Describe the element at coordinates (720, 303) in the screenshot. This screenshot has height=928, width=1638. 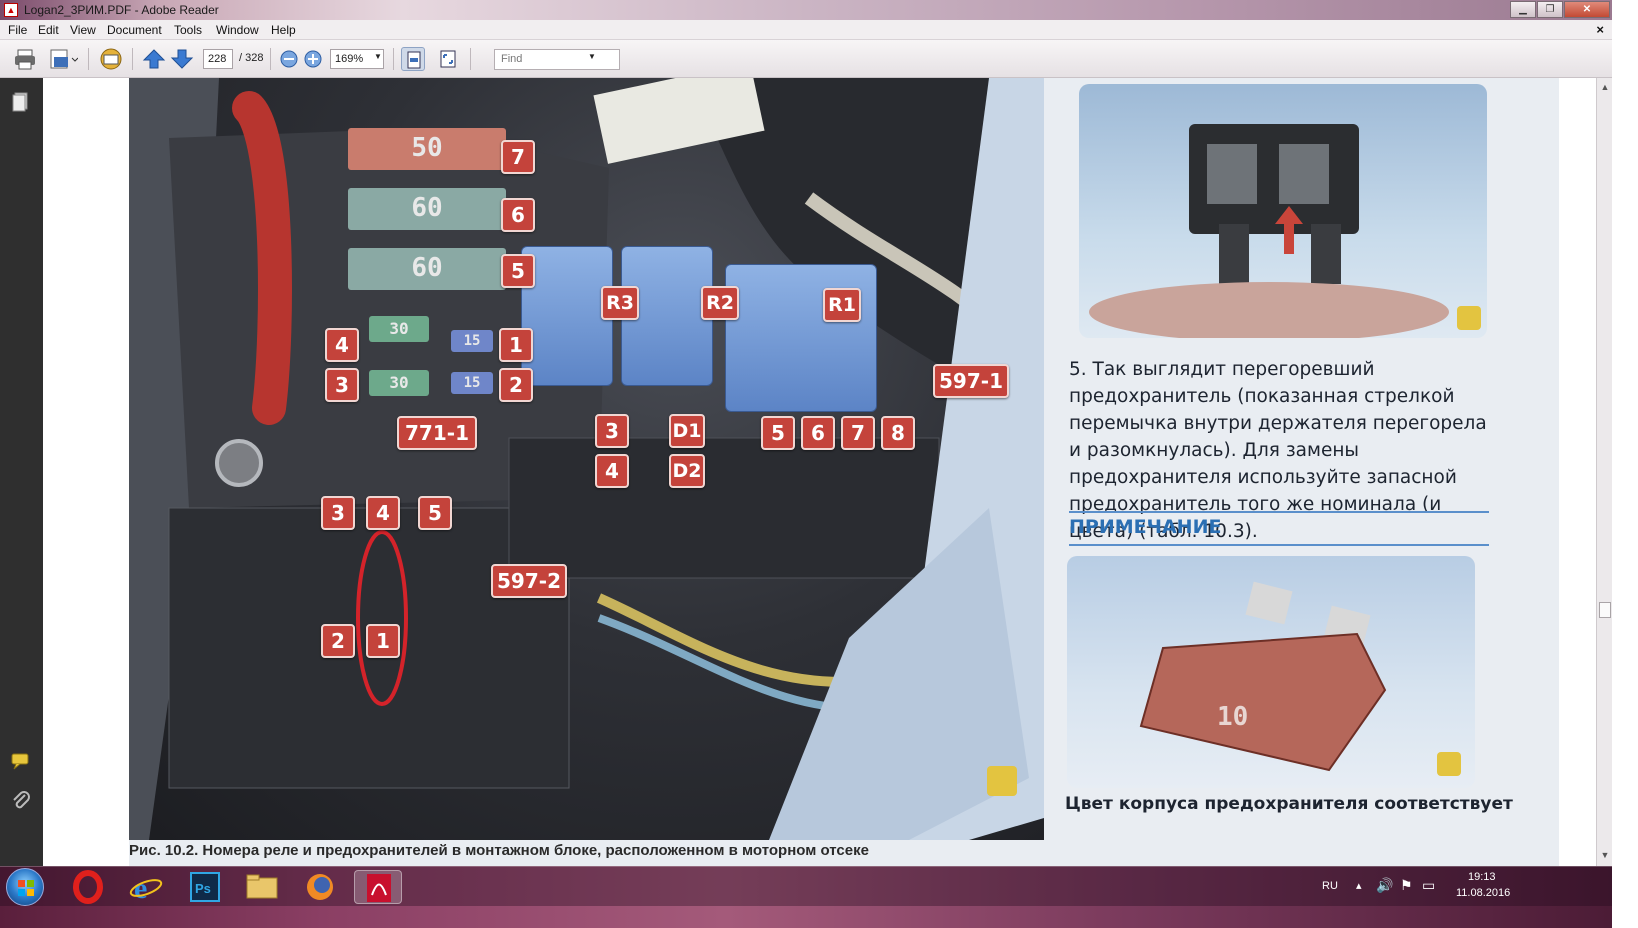
I see `relay-label-r2: R2` at that location.